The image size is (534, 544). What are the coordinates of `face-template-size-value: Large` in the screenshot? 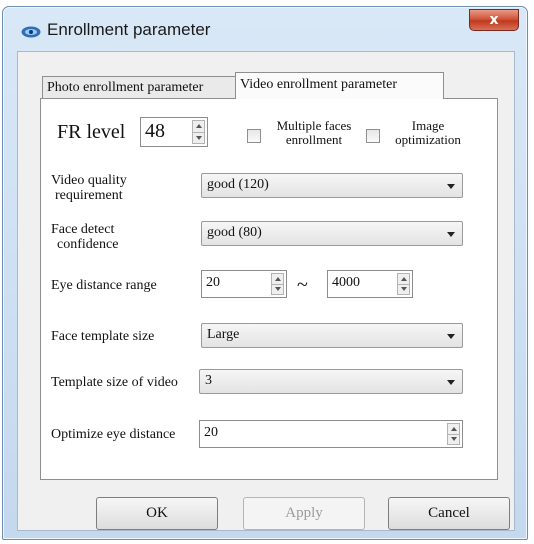 It's located at (223, 334).